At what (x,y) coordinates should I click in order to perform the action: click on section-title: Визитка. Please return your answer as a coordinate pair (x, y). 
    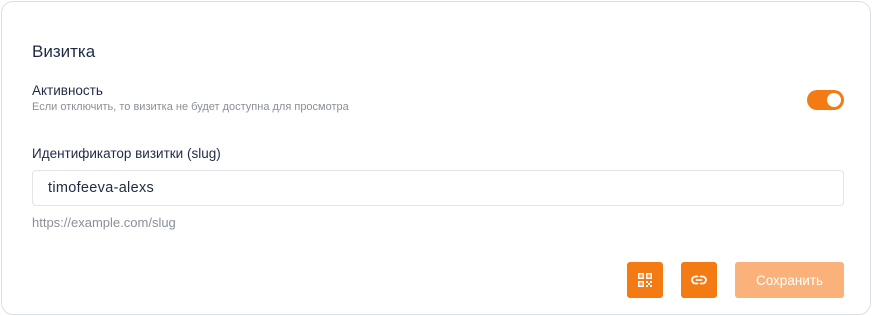
    Looking at the image, I should click on (64, 51).